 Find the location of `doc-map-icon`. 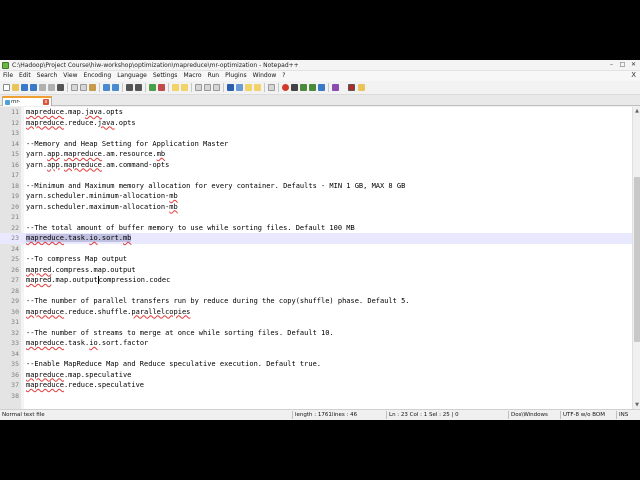

doc-map-icon is located at coordinates (239, 87).